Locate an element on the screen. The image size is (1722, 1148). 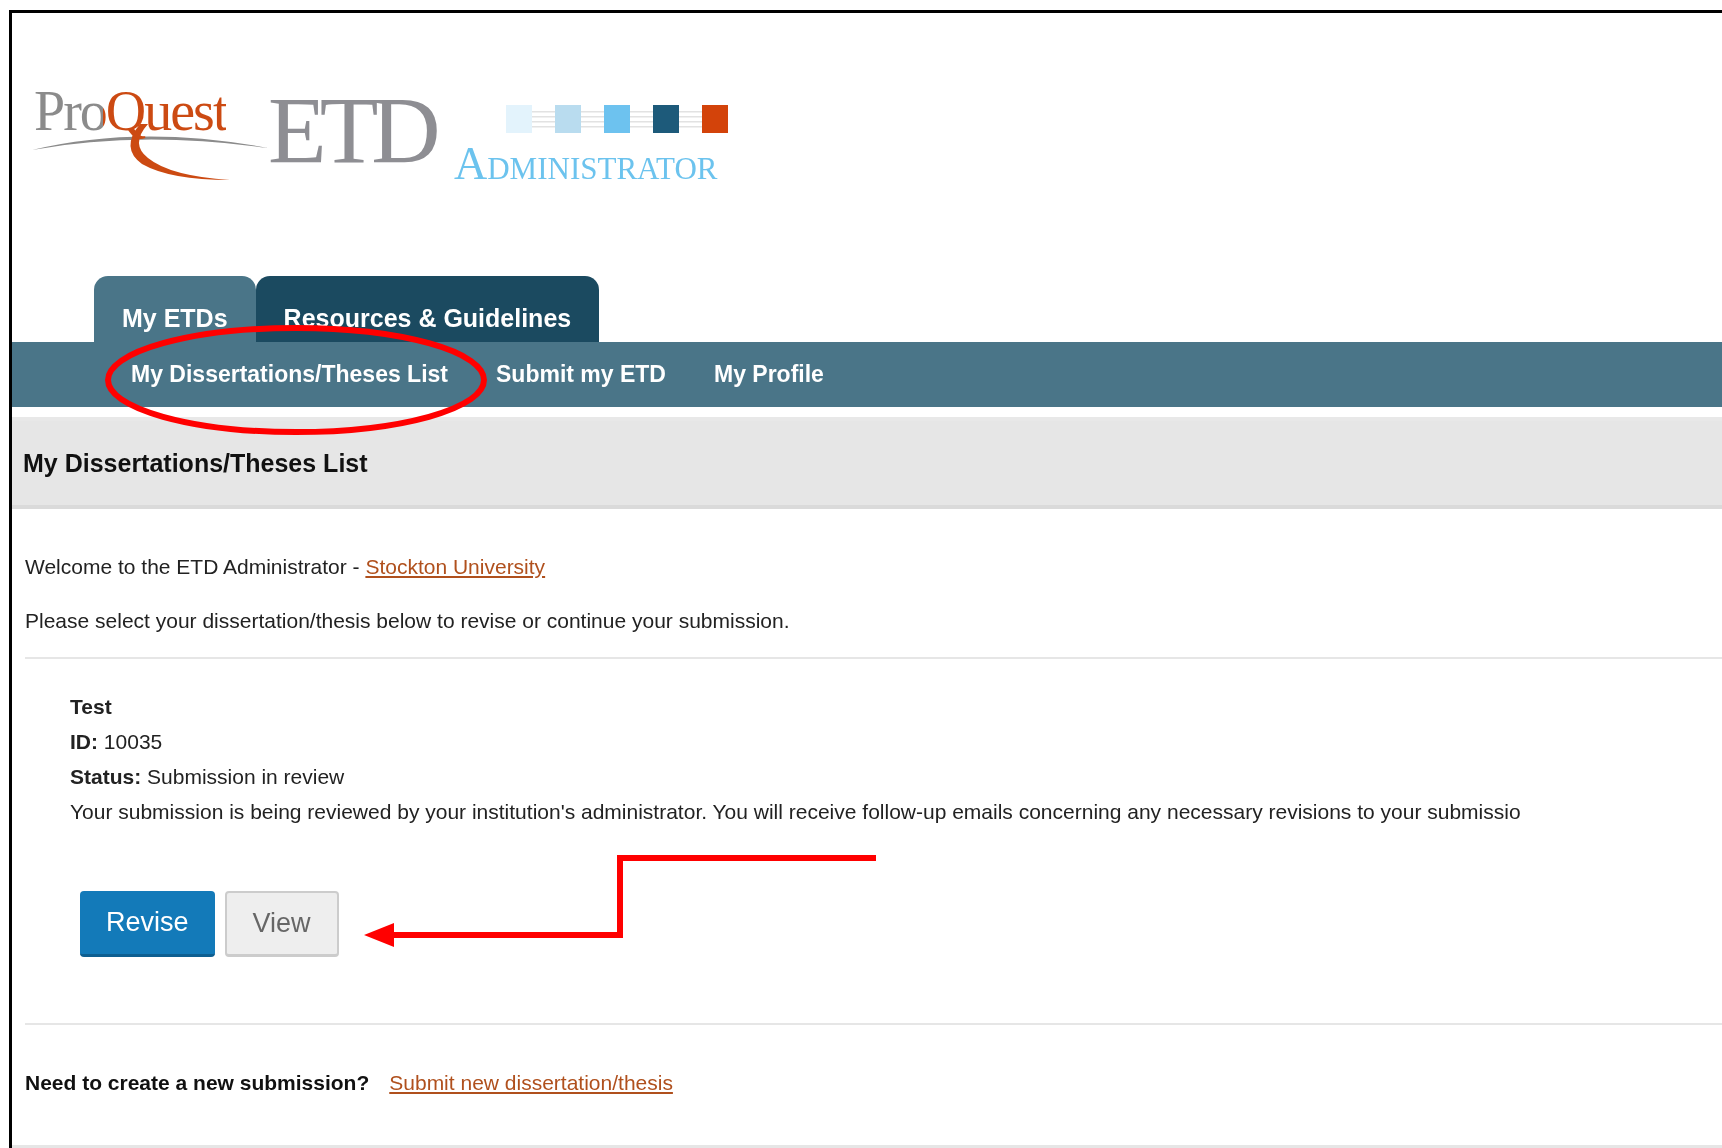
view-button: View is located at coordinates (281, 924).